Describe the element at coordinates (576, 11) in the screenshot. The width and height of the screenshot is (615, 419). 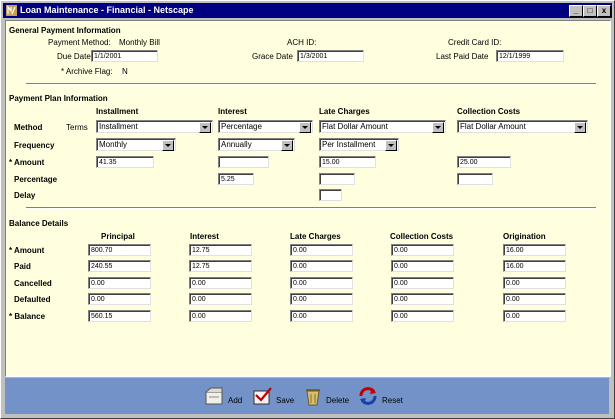
I see `minimize-button: _` at that location.